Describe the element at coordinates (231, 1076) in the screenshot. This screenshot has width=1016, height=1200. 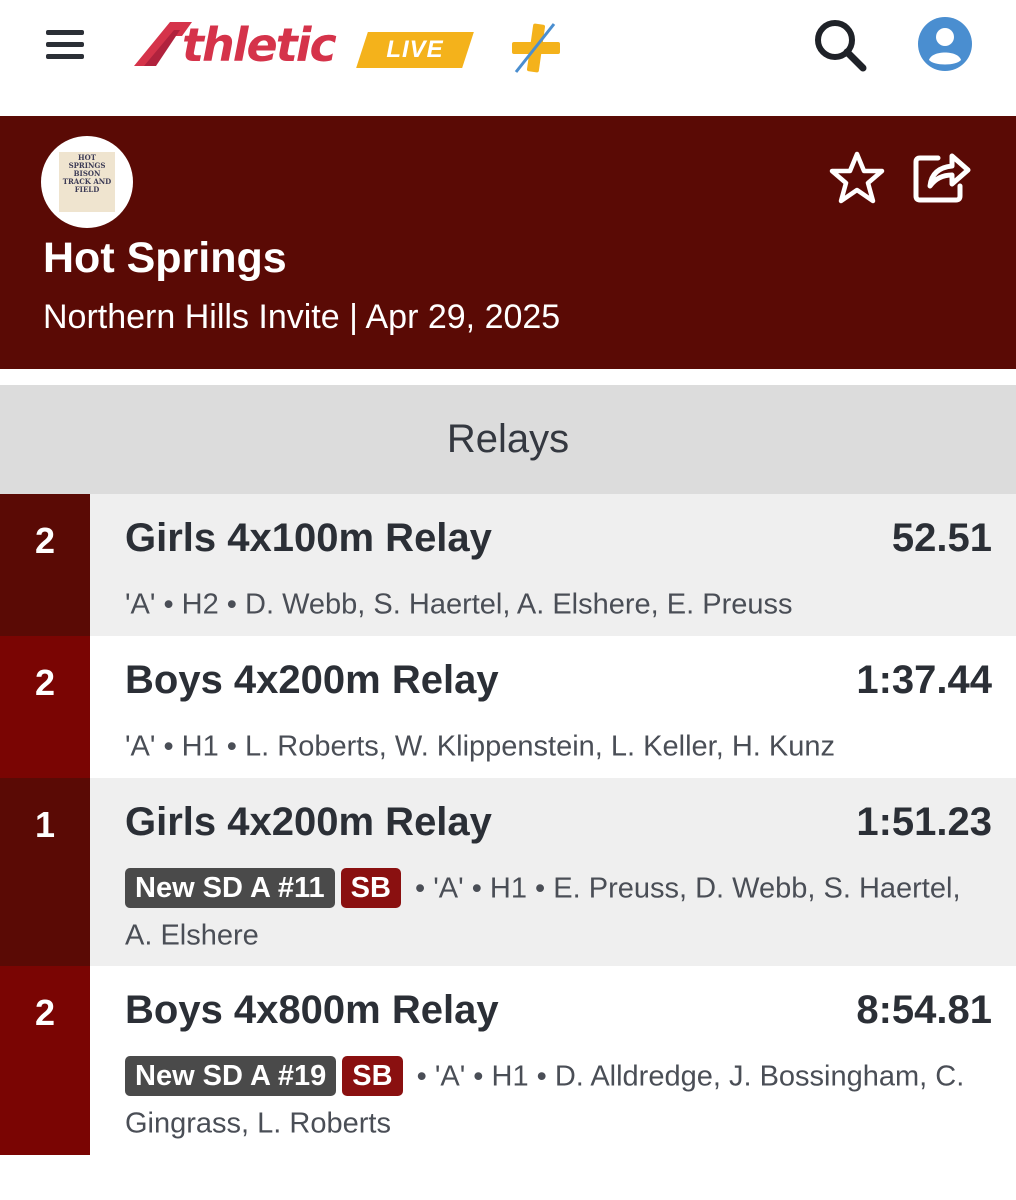
I see `state-ranking-badge: New SD A #19` at that location.